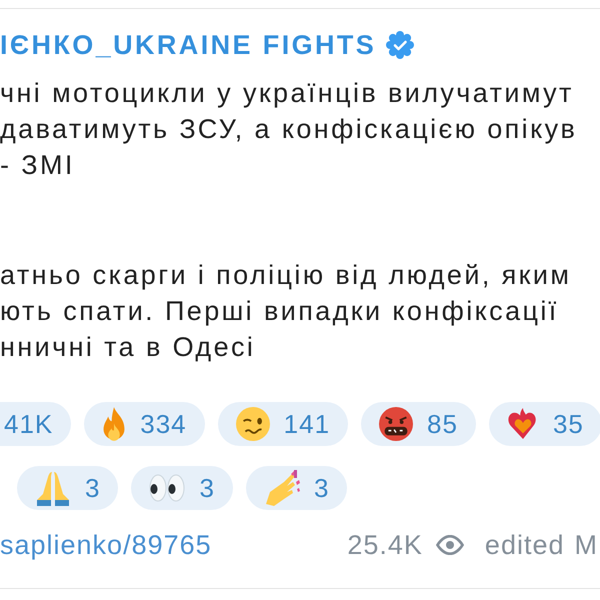 The height and width of the screenshot is (600, 600). I want to click on eye-icon, so click(449, 545).